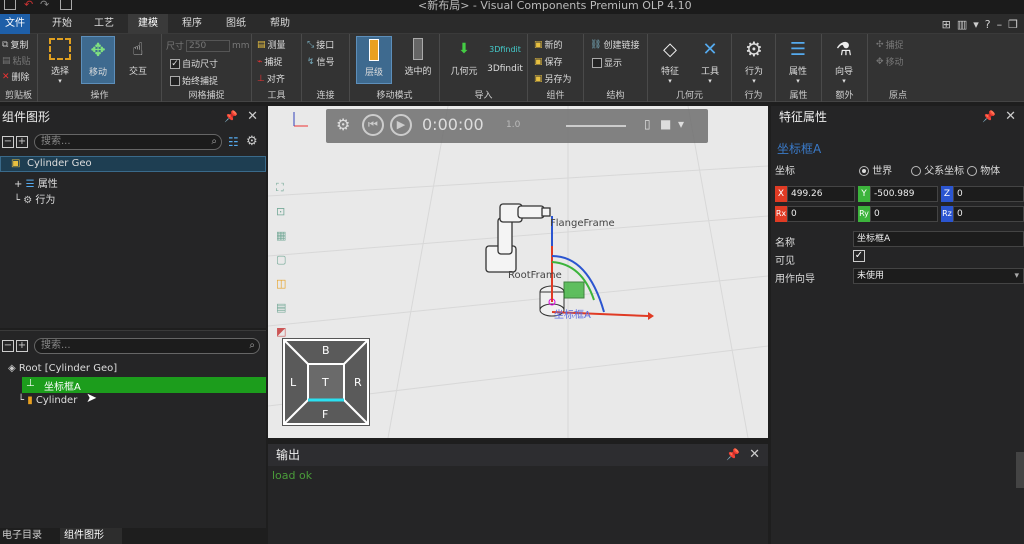  What do you see at coordinates (326, 350) in the screenshot?
I see `nav-back: B` at bounding box center [326, 350].